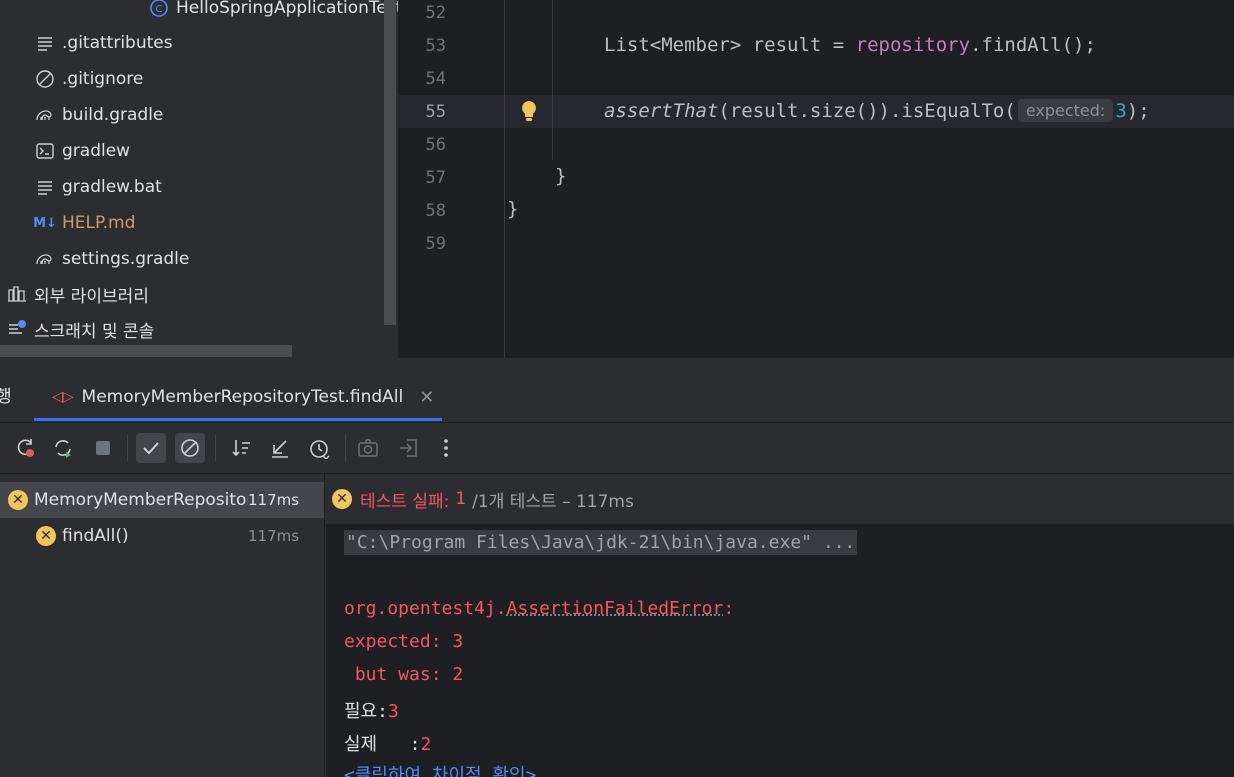 This screenshot has height=777, width=1234. Describe the element at coordinates (435, 13) in the screenshot. I see `line-number: 52` at that location.